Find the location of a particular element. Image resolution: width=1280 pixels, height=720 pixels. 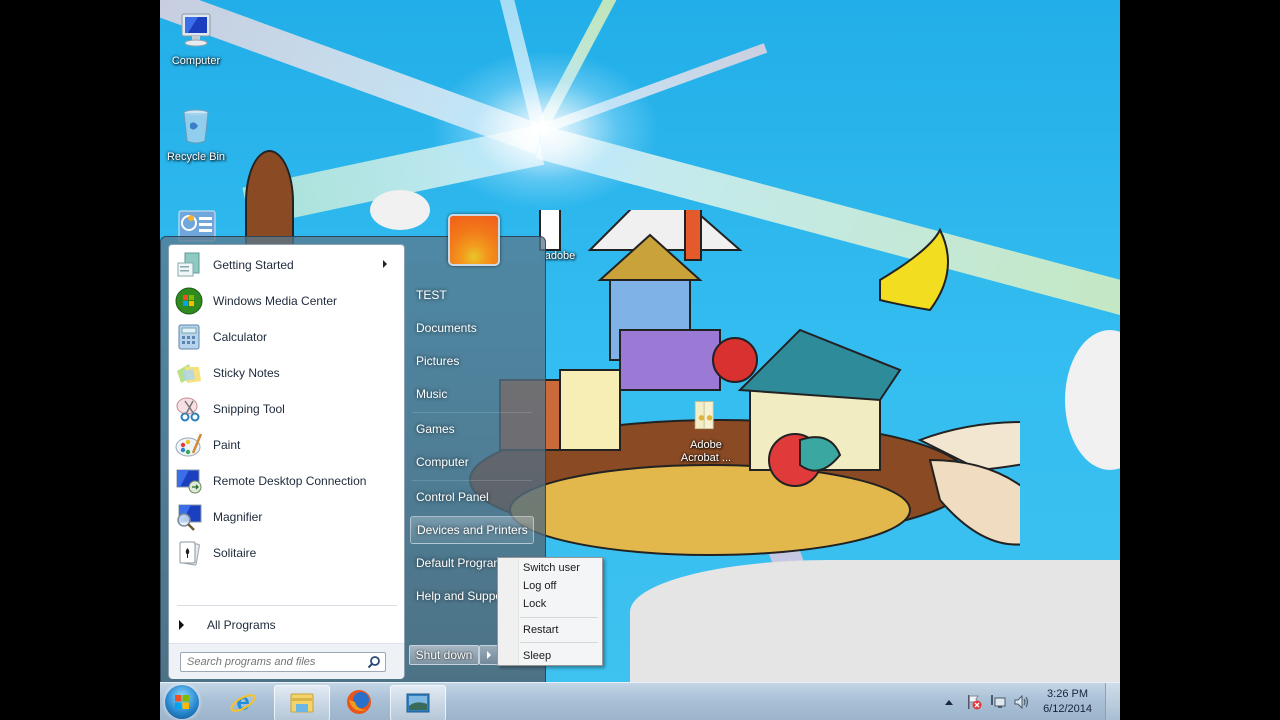

program-sticky-notes: Sticky Notes is located at coordinates (286, 373).